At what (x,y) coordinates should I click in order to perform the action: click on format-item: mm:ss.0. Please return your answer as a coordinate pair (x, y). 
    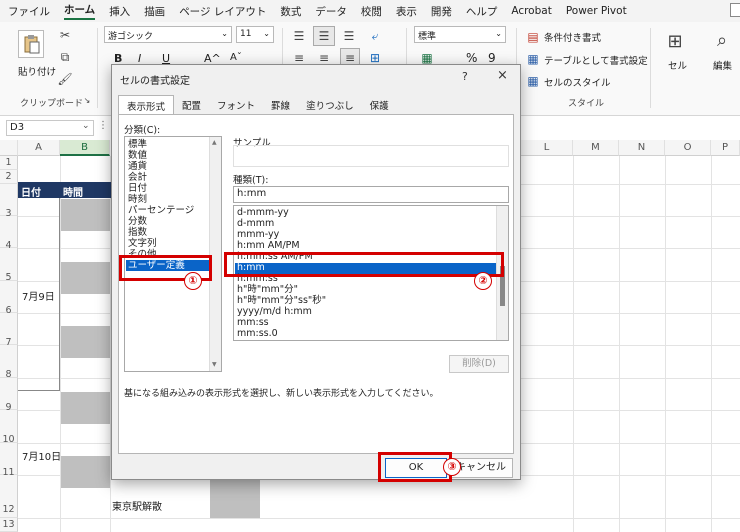
    Looking at the image, I should click on (257, 334).